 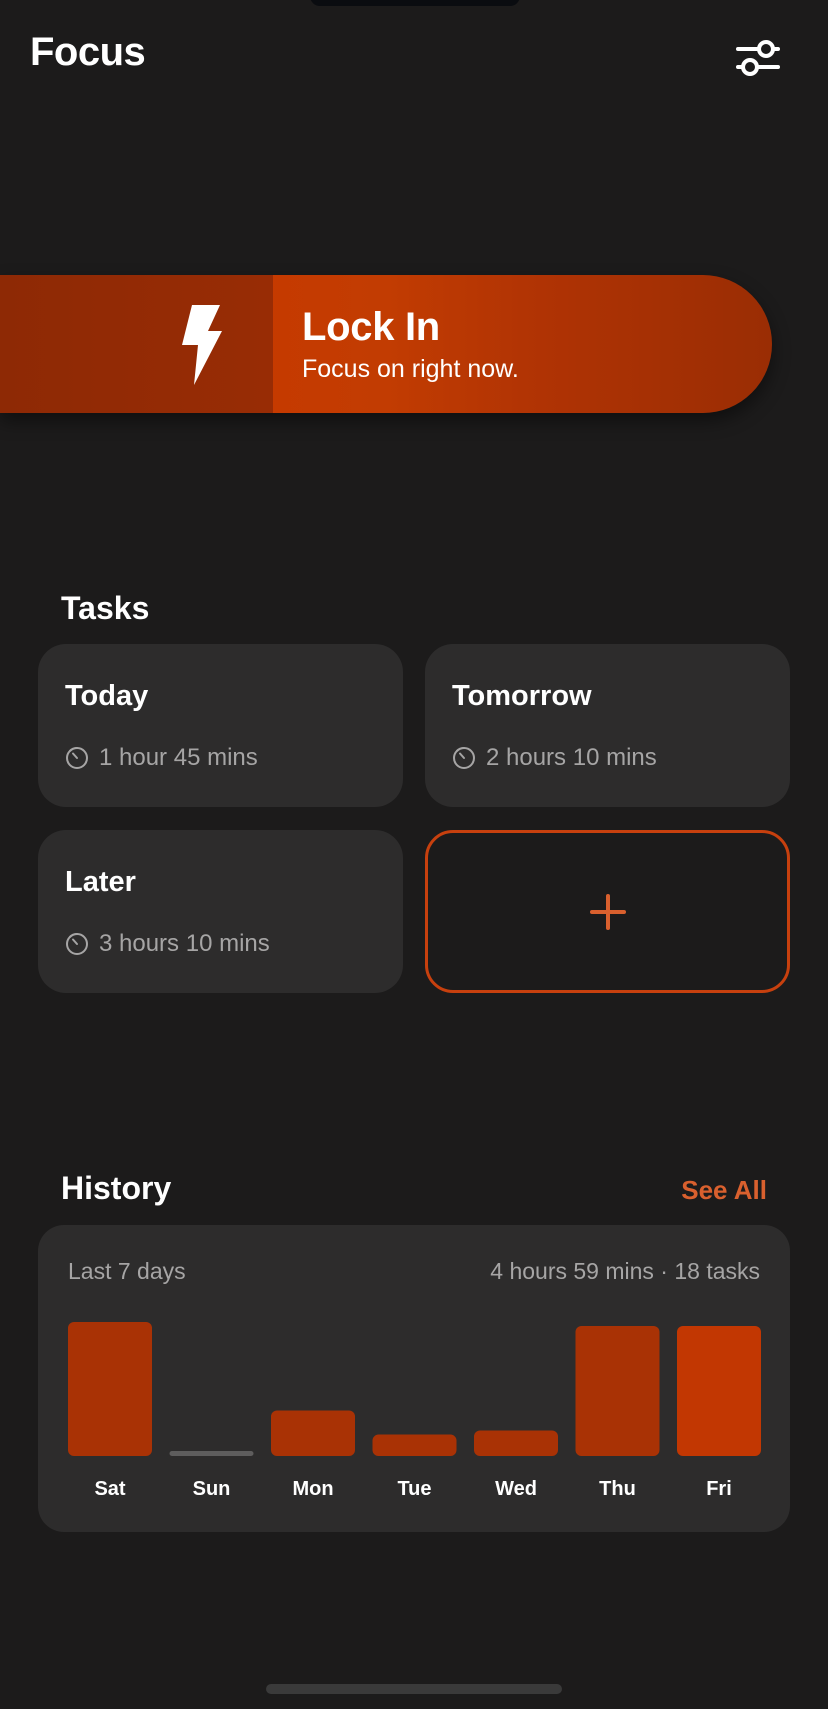 What do you see at coordinates (607, 725) in the screenshot?
I see `task-card-tomorrow: Tomorrow 2 hours 10 mins` at bounding box center [607, 725].